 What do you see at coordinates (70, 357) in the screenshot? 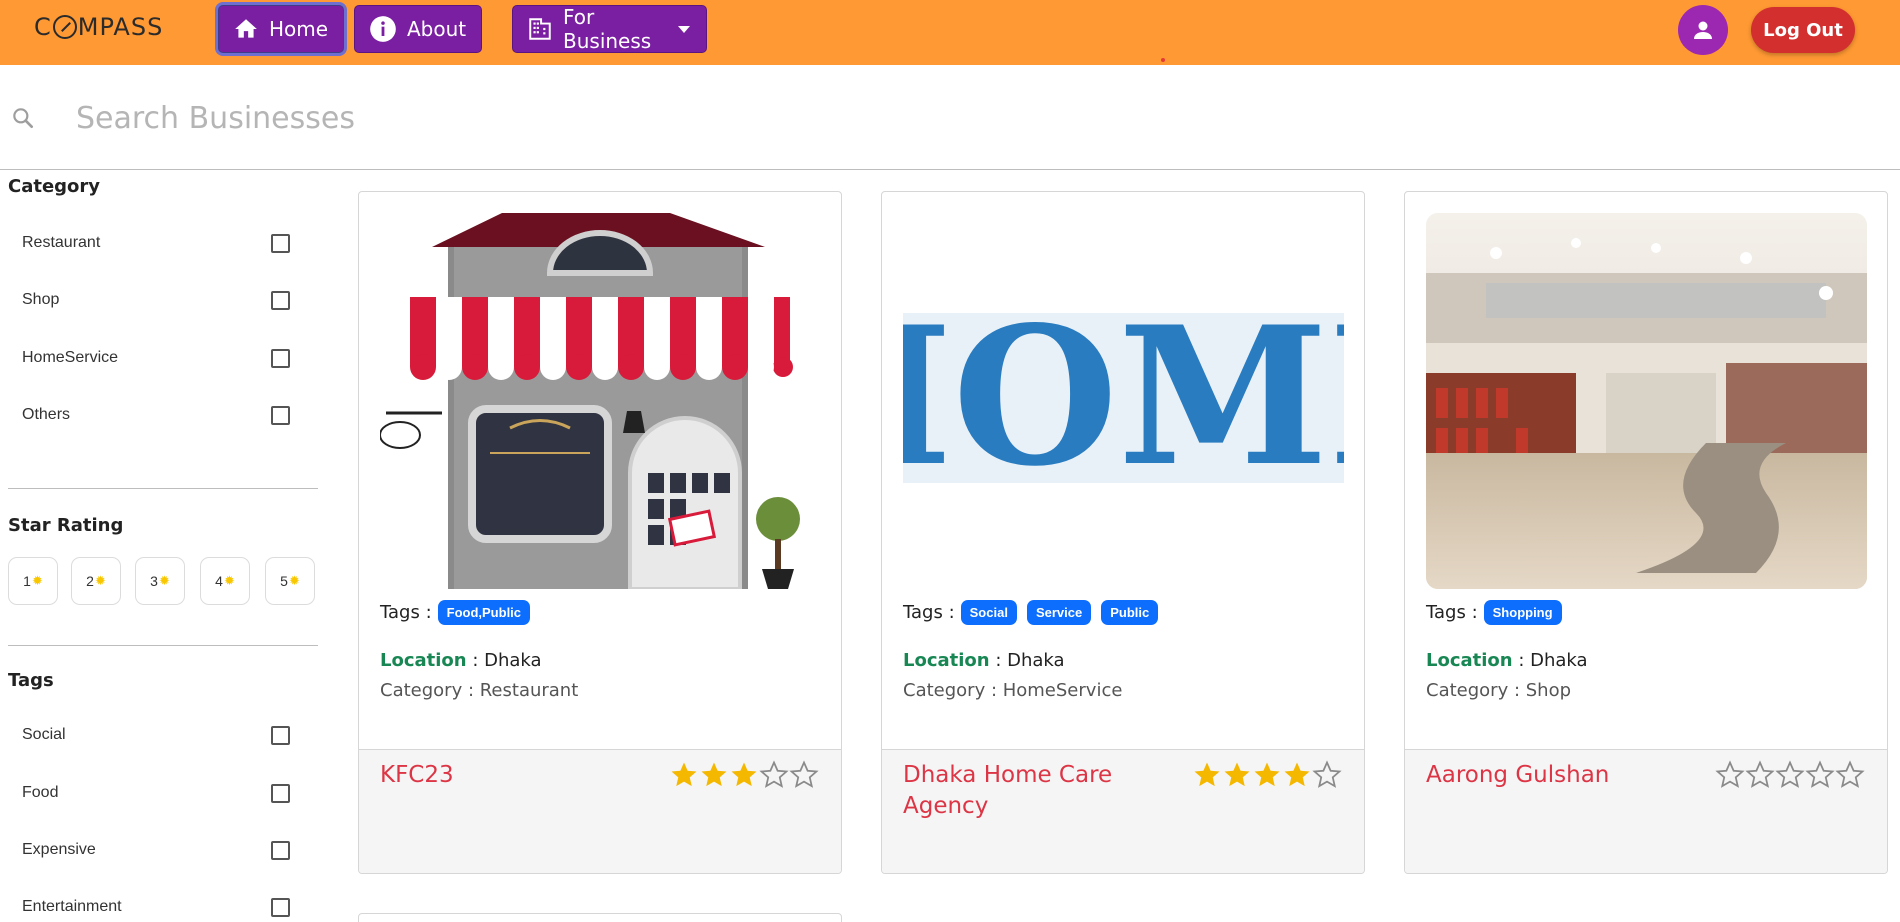
I see `filter-label: HomeService` at bounding box center [70, 357].